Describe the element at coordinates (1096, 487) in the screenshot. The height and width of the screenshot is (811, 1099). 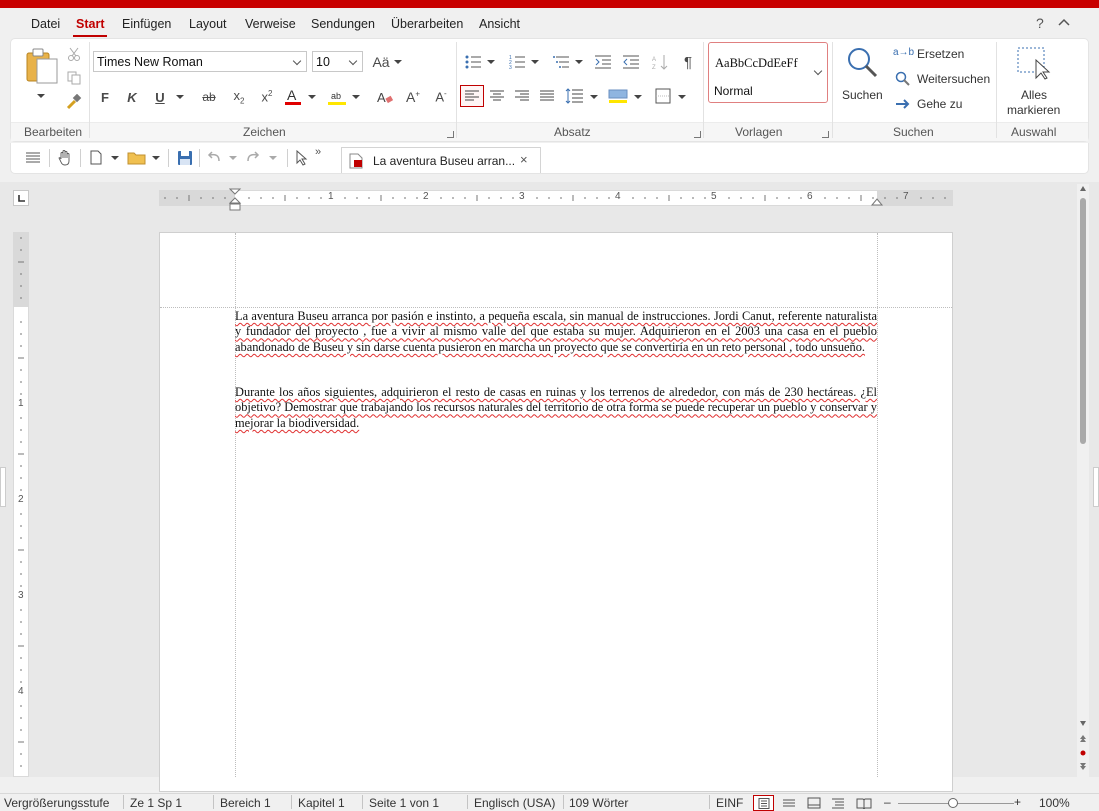
I see `right-panel-handle` at that location.